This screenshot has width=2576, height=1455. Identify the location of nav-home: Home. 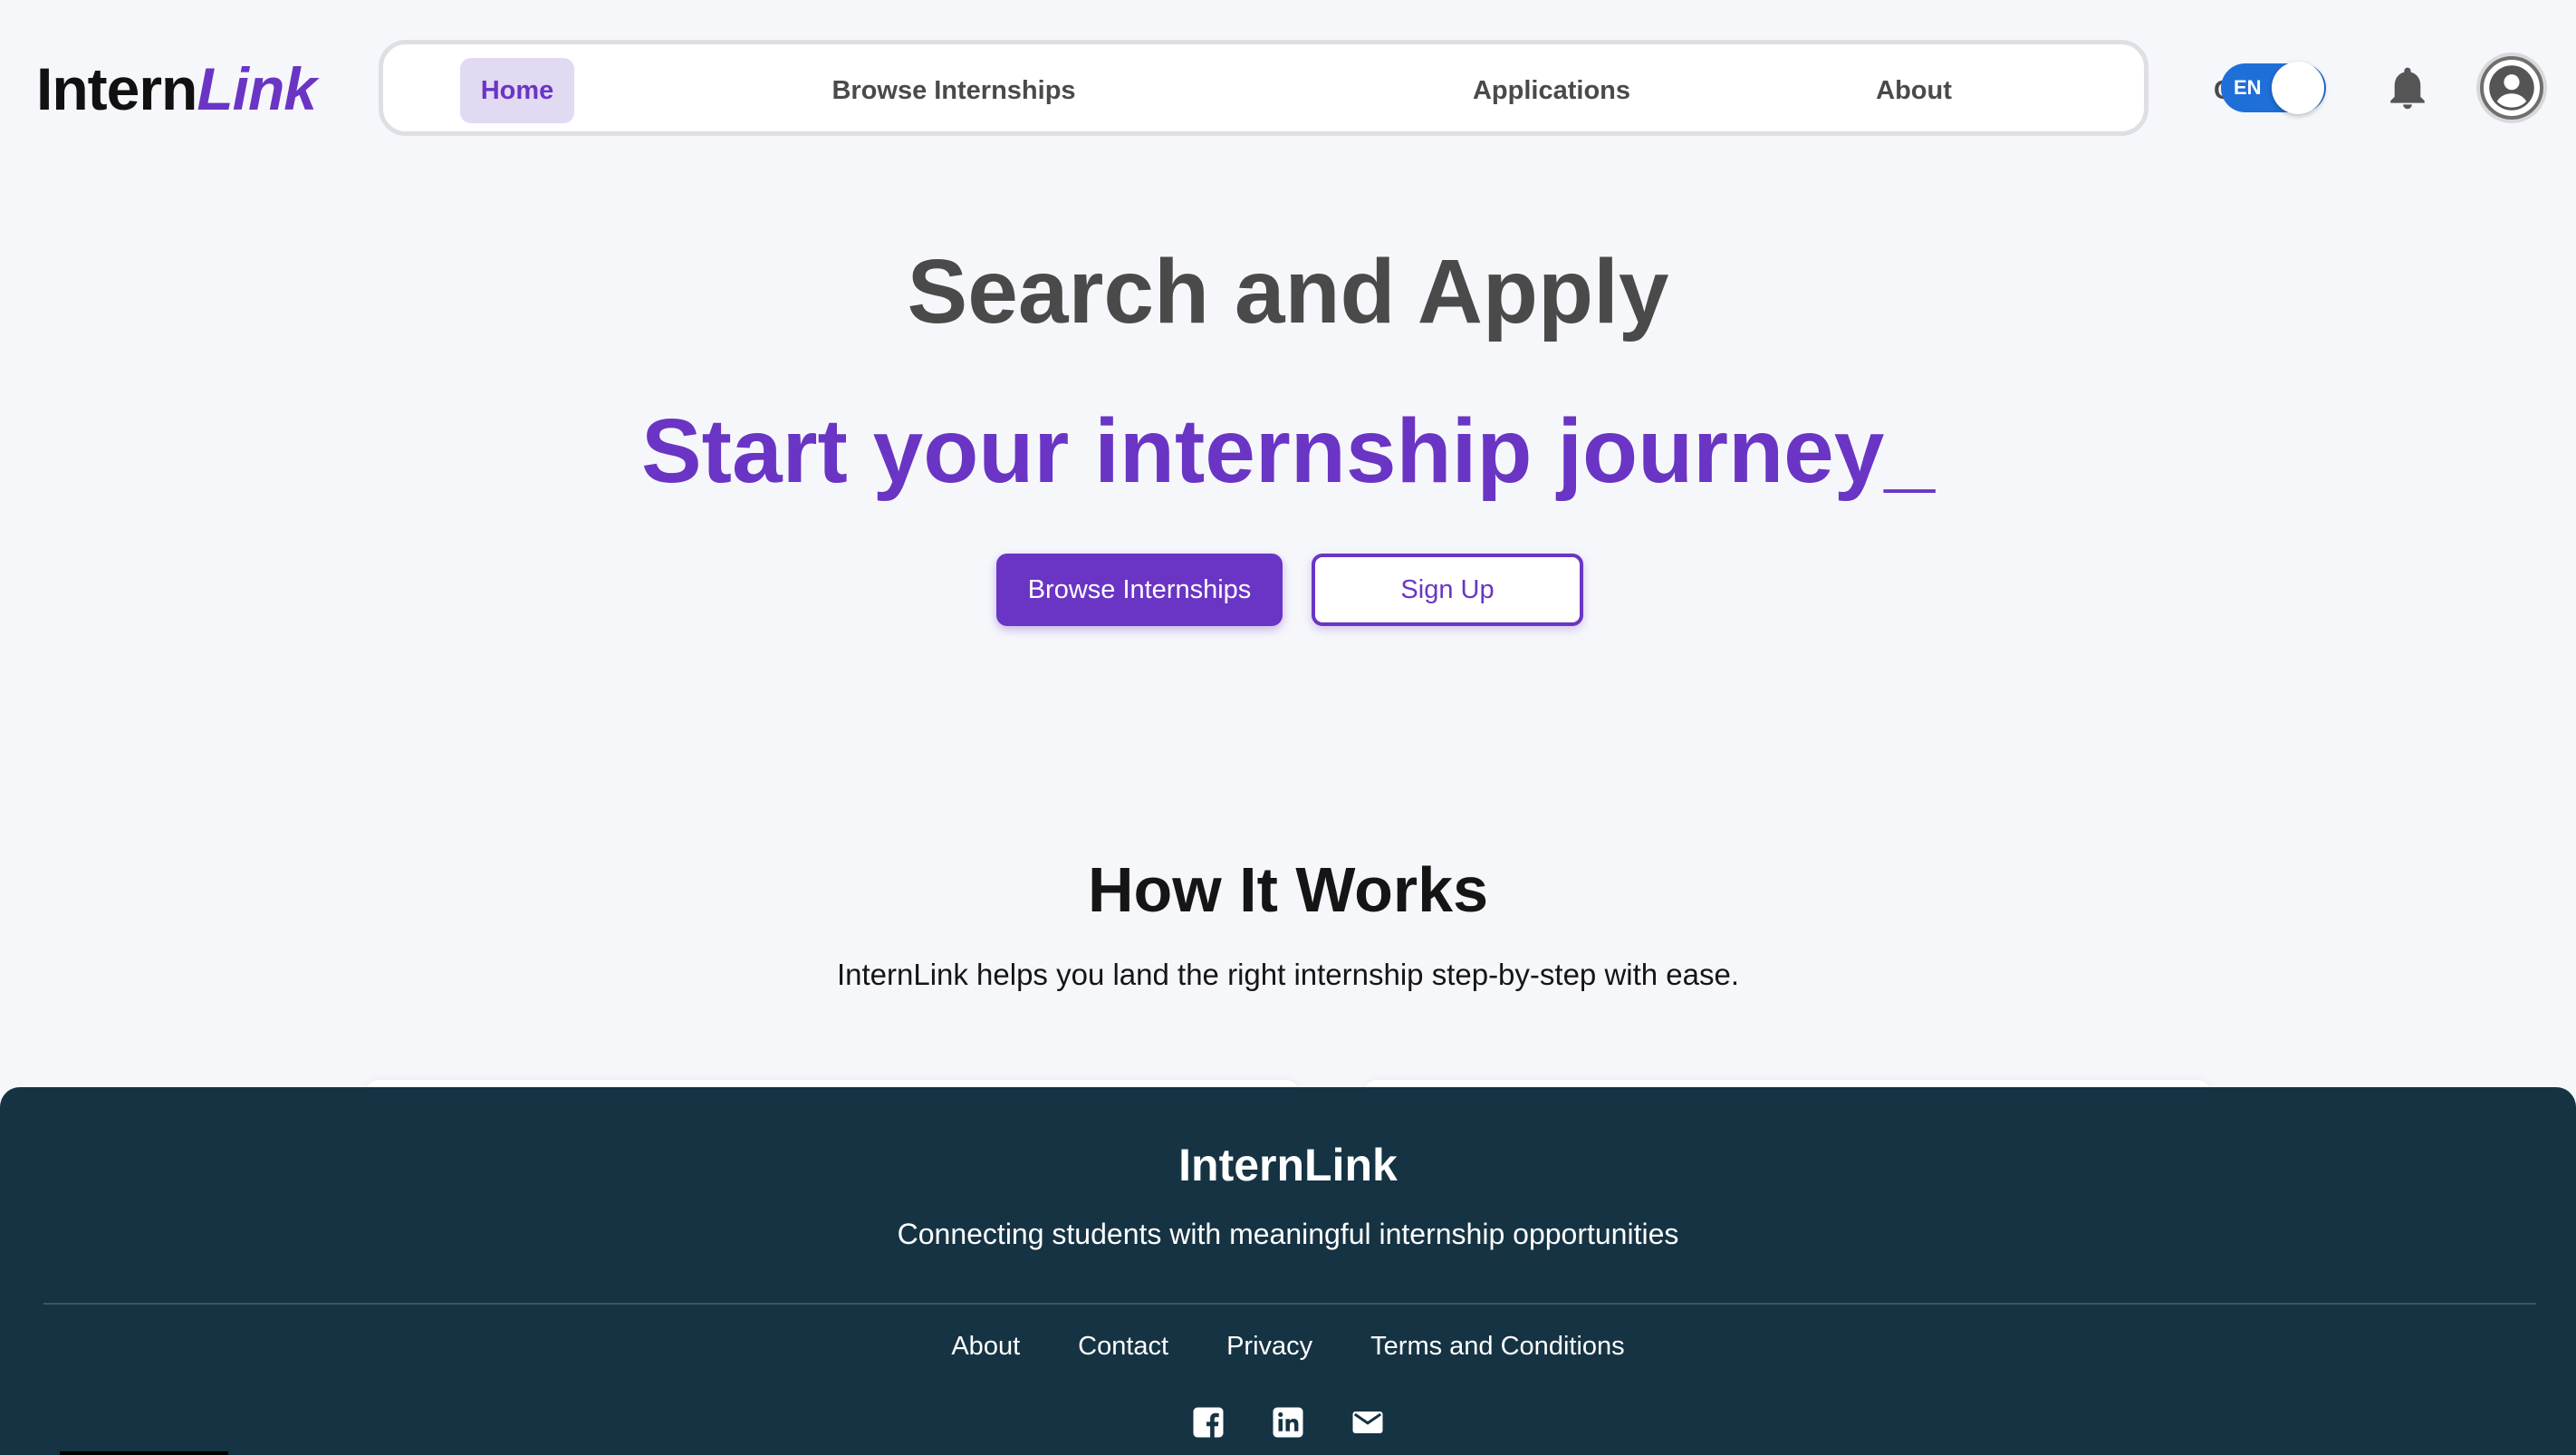
(517, 90).